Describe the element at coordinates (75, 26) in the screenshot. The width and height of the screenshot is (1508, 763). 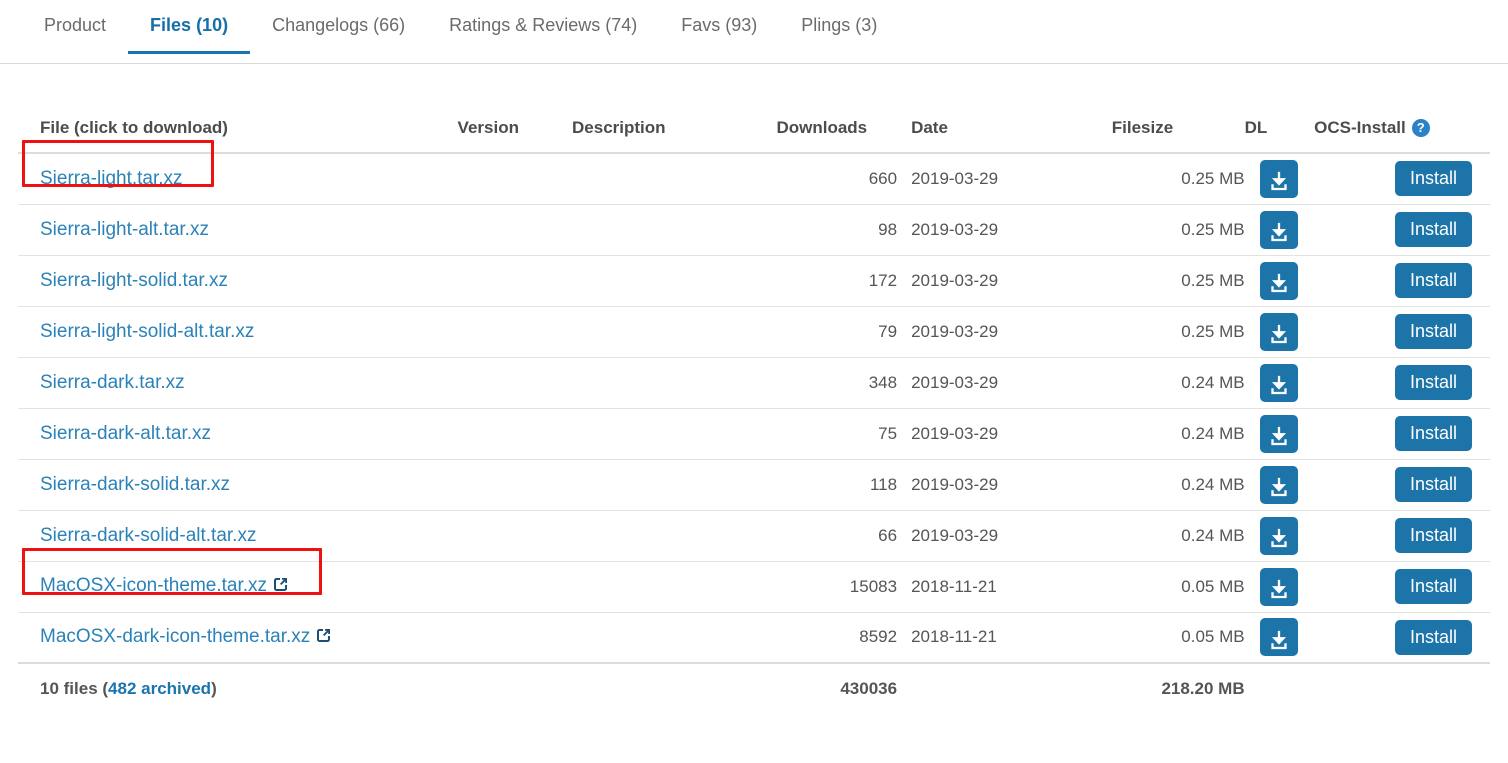
I see `tab-product: Product` at that location.